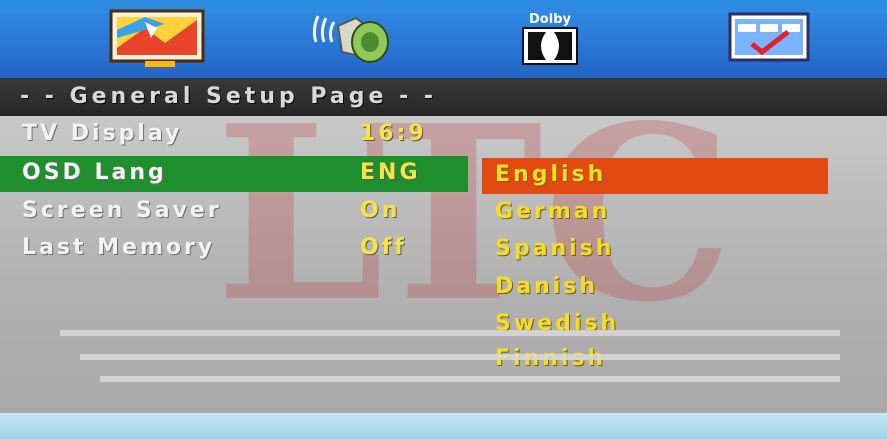  Describe the element at coordinates (393, 133) in the screenshot. I see `setting-value-tv-display: 16:9` at that location.